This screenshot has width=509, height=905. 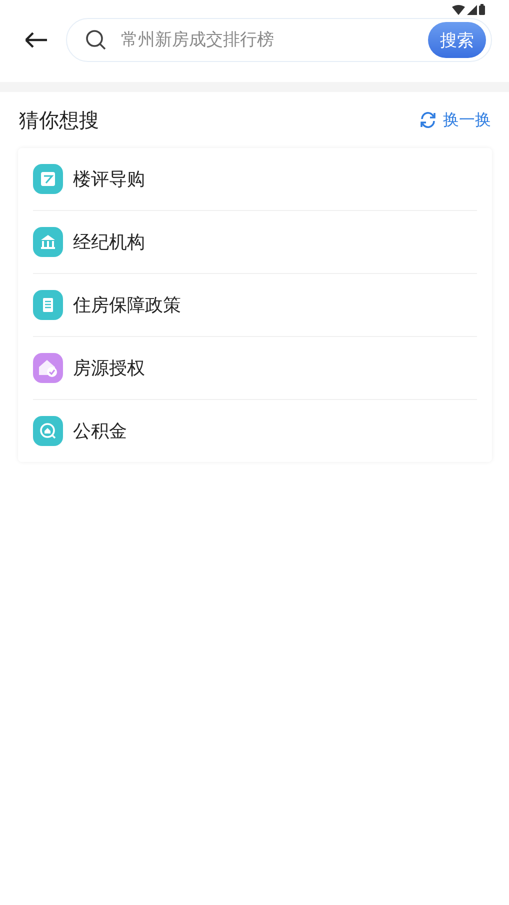 What do you see at coordinates (109, 242) in the screenshot?
I see `suggestion-item: 经纪机构` at bounding box center [109, 242].